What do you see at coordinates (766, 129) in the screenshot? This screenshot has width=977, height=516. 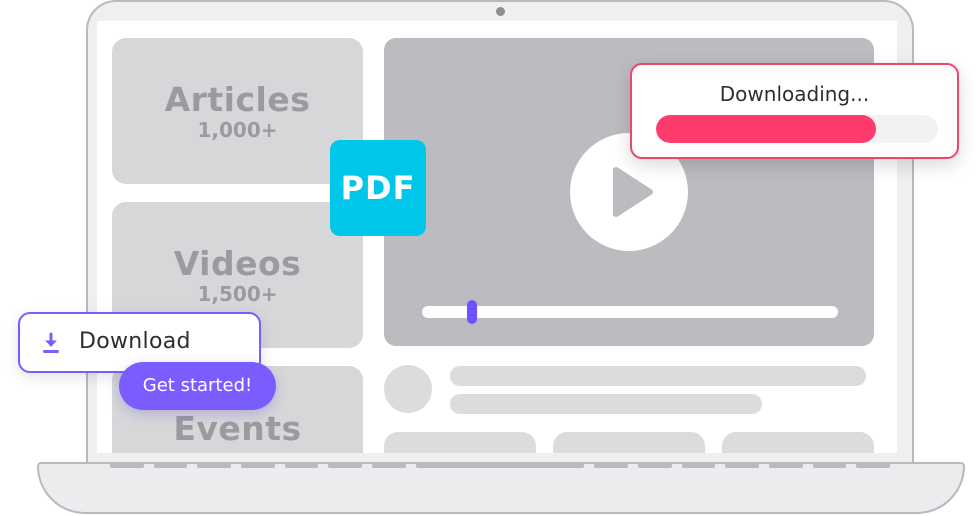 I see `download-progress-fill` at bounding box center [766, 129].